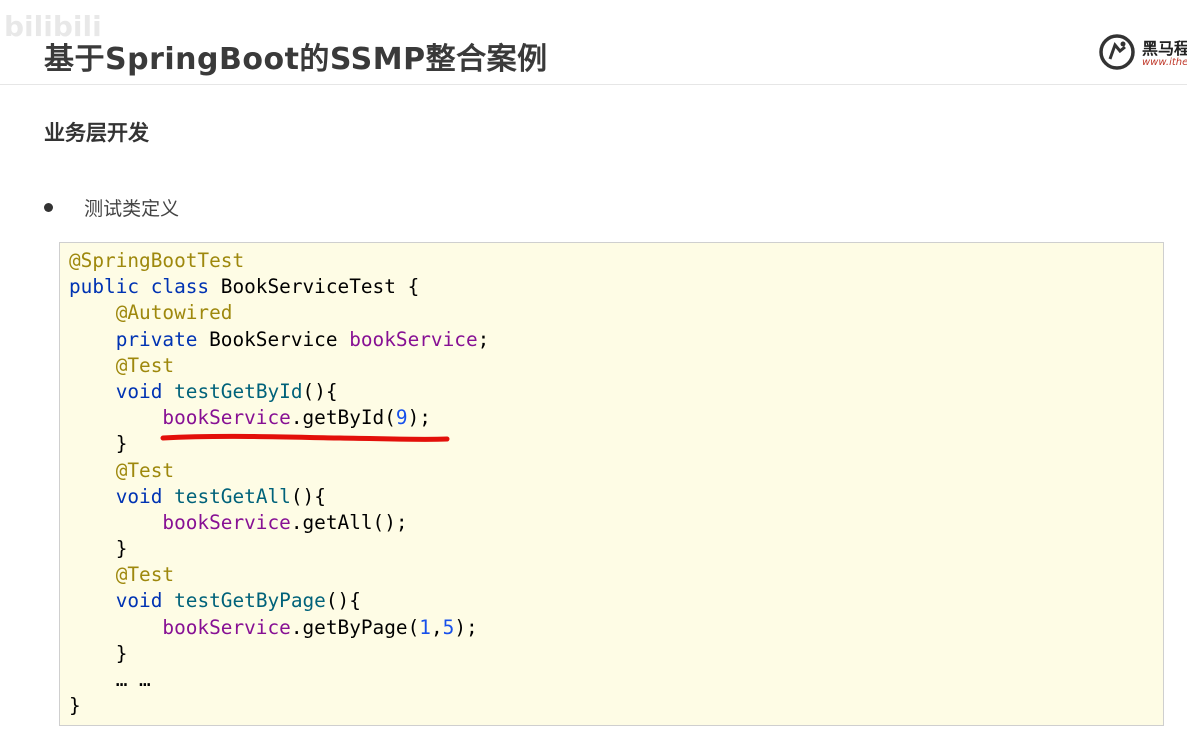  What do you see at coordinates (232, 496) in the screenshot?
I see `method-name: testGetAll` at bounding box center [232, 496].